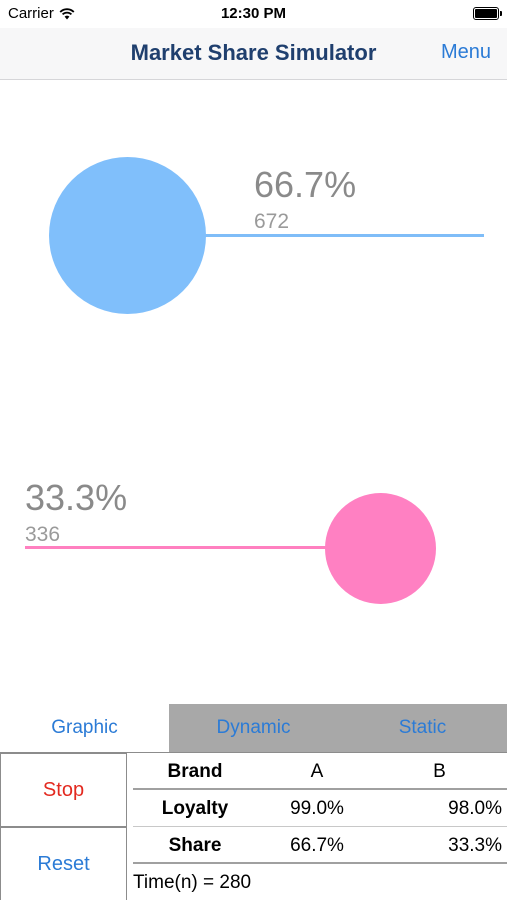 The width and height of the screenshot is (507, 900). What do you see at coordinates (380, 548) in the screenshot?
I see `brand-b-circle` at bounding box center [380, 548].